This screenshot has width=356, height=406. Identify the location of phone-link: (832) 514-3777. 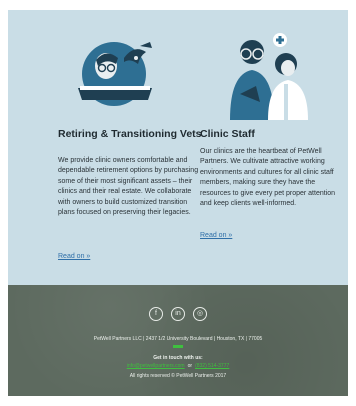
(212, 366).